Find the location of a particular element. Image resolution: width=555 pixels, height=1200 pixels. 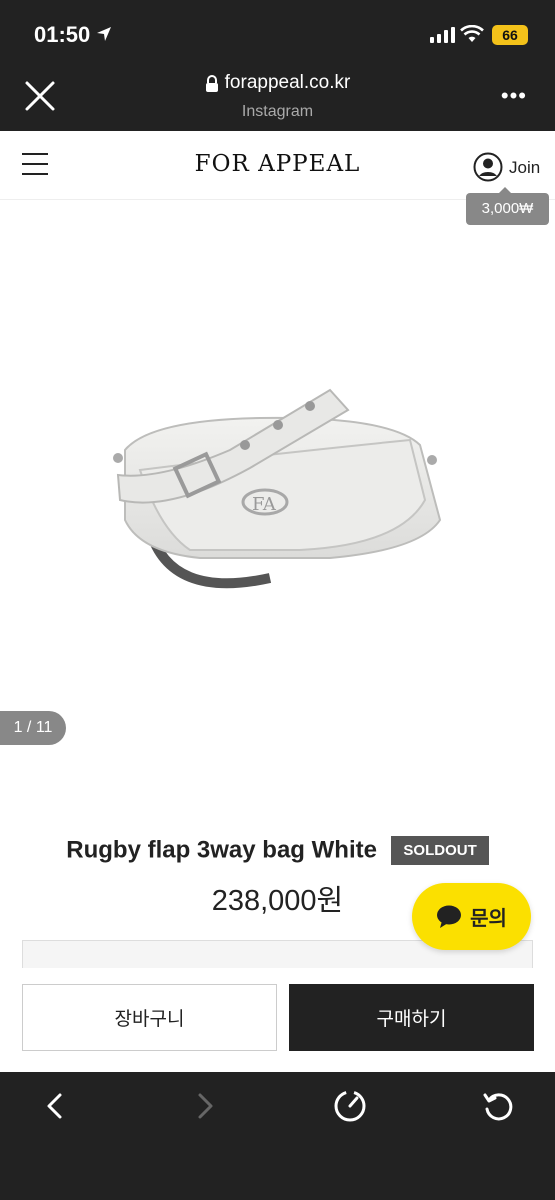

refresh-icon is located at coordinates (498, 1106).